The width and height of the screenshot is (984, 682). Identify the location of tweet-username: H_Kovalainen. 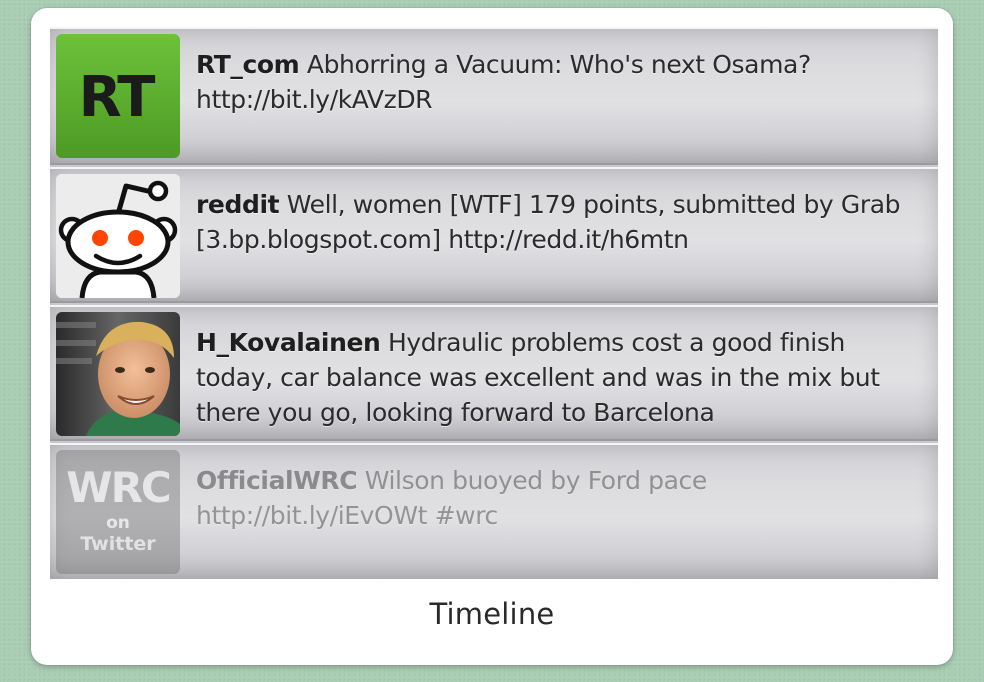
(288, 342).